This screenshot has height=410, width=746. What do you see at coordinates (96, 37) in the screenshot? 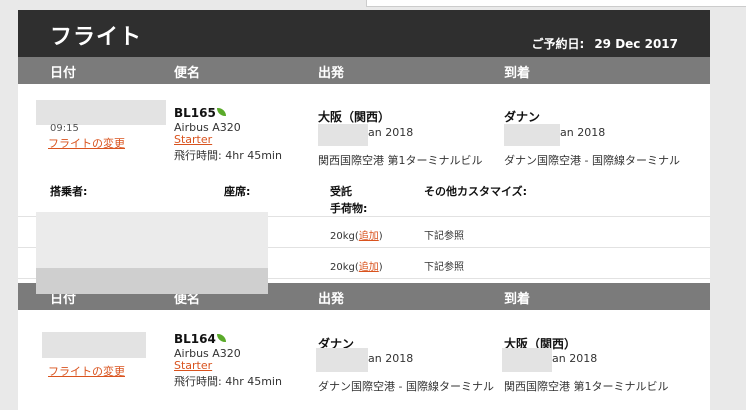
I see `page-title: フライト` at bounding box center [96, 37].